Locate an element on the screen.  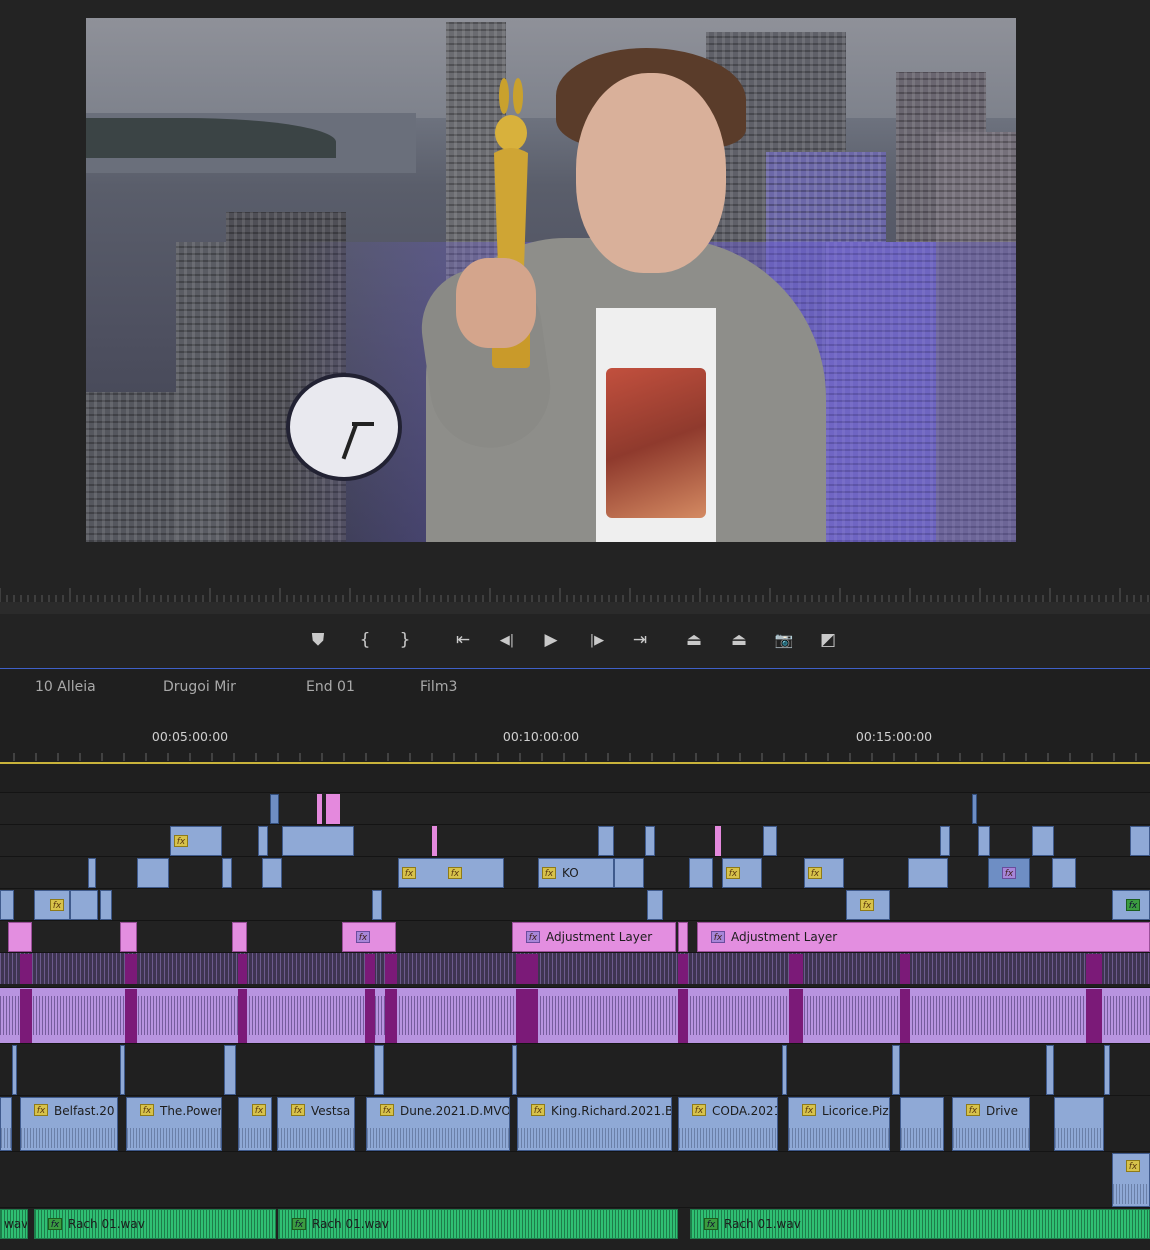
timeline-clip: fx KO is located at coordinates (576, 873).